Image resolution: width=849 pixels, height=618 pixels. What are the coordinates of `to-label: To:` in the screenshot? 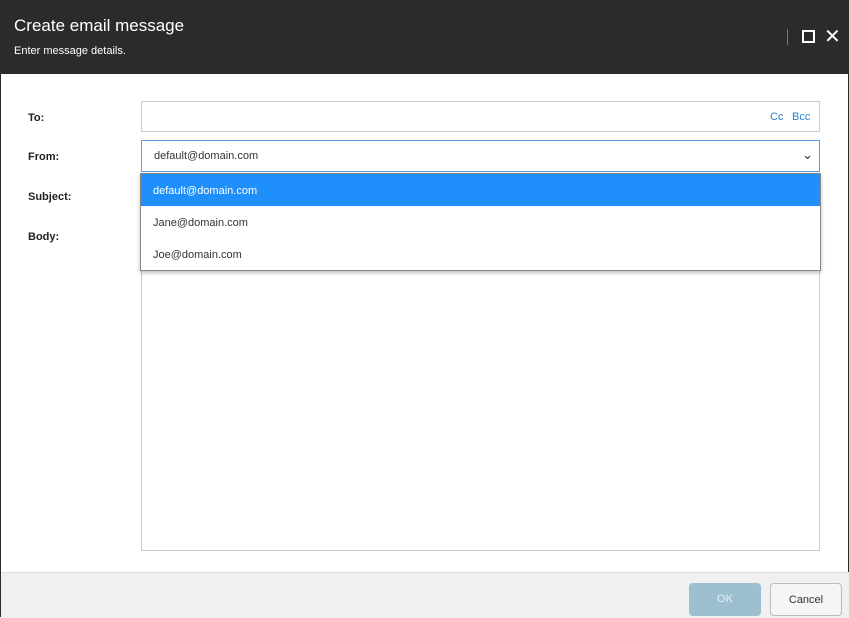 It's located at (36, 118).